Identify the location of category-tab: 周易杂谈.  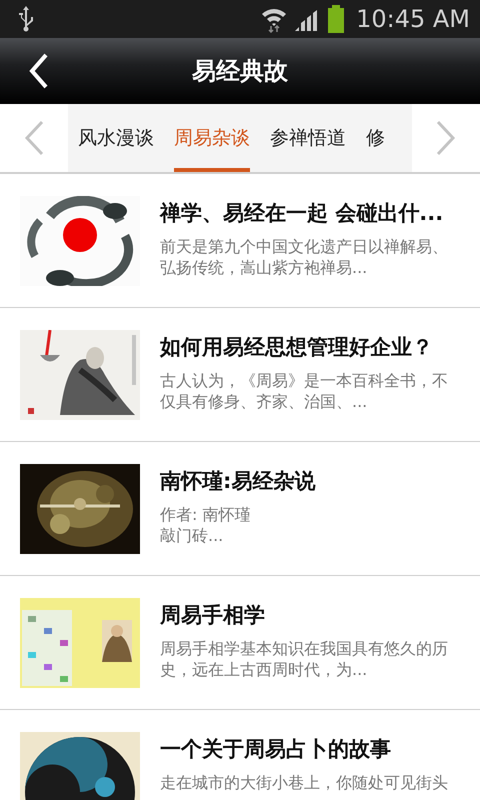
(212, 138).